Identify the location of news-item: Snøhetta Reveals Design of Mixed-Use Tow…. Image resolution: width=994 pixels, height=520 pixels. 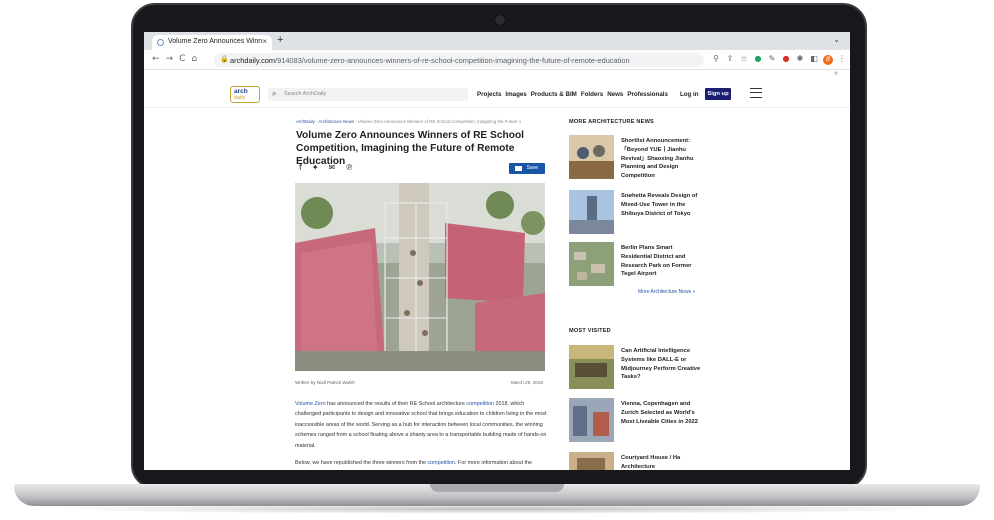
(639, 213).